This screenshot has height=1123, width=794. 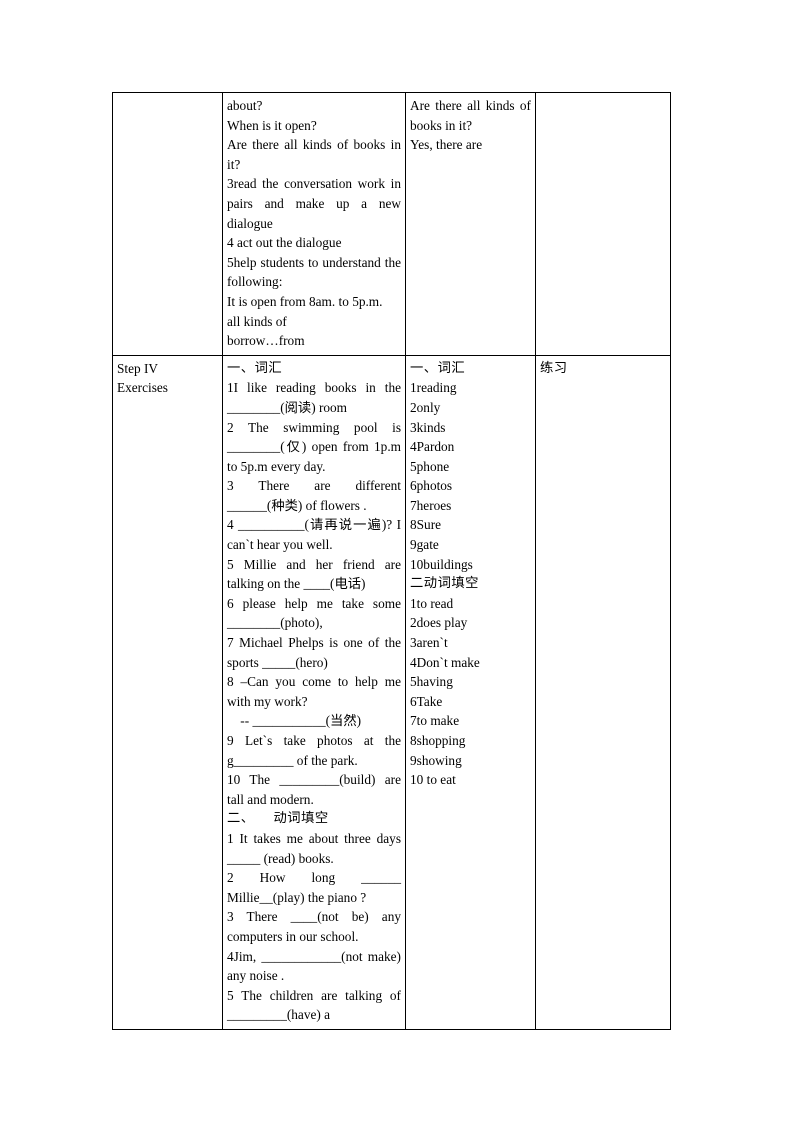 What do you see at coordinates (431, 505) in the screenshot?
I see `answer-item: 7heroes` at bounding box center [431, 505].